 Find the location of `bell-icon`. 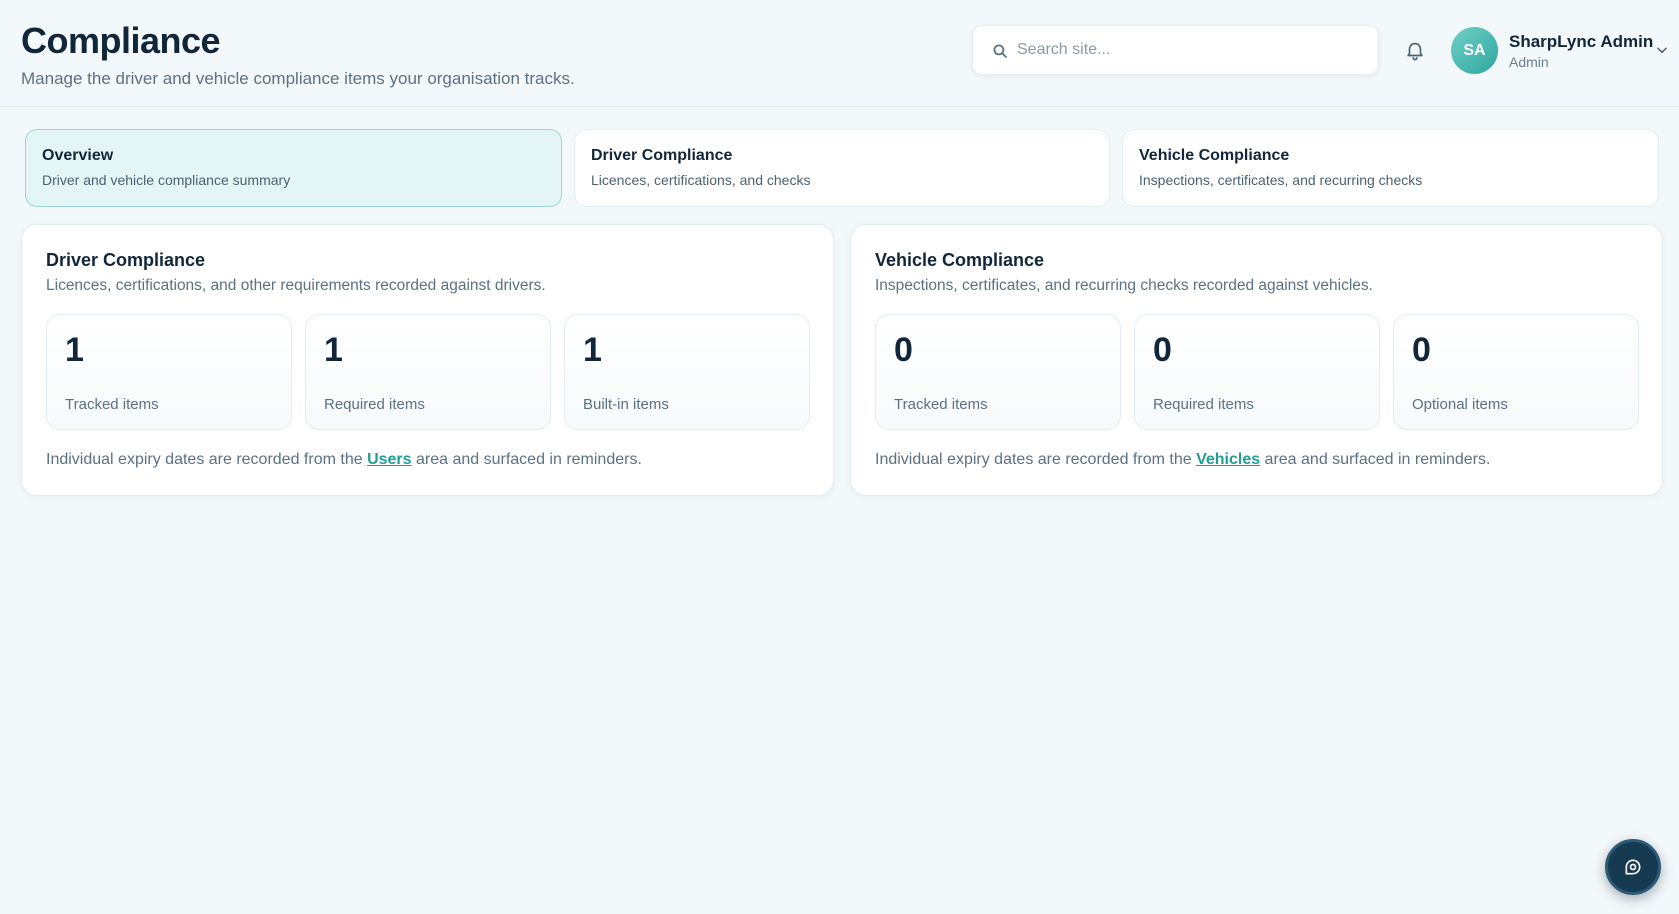

bell-icon is located at coordinates (1415, 50).